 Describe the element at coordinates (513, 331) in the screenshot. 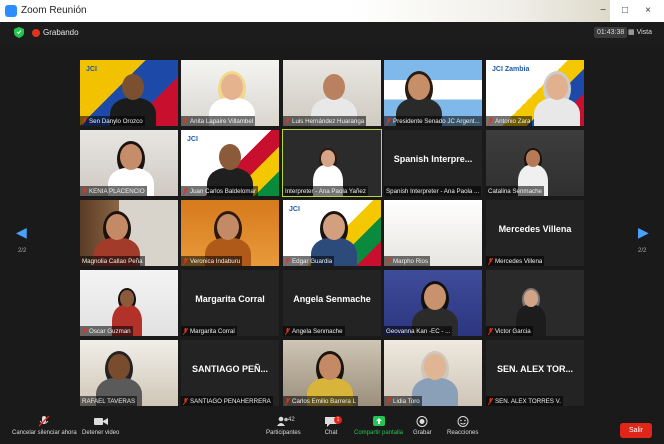

I see `participant-name: Victor Garcia` at that location.